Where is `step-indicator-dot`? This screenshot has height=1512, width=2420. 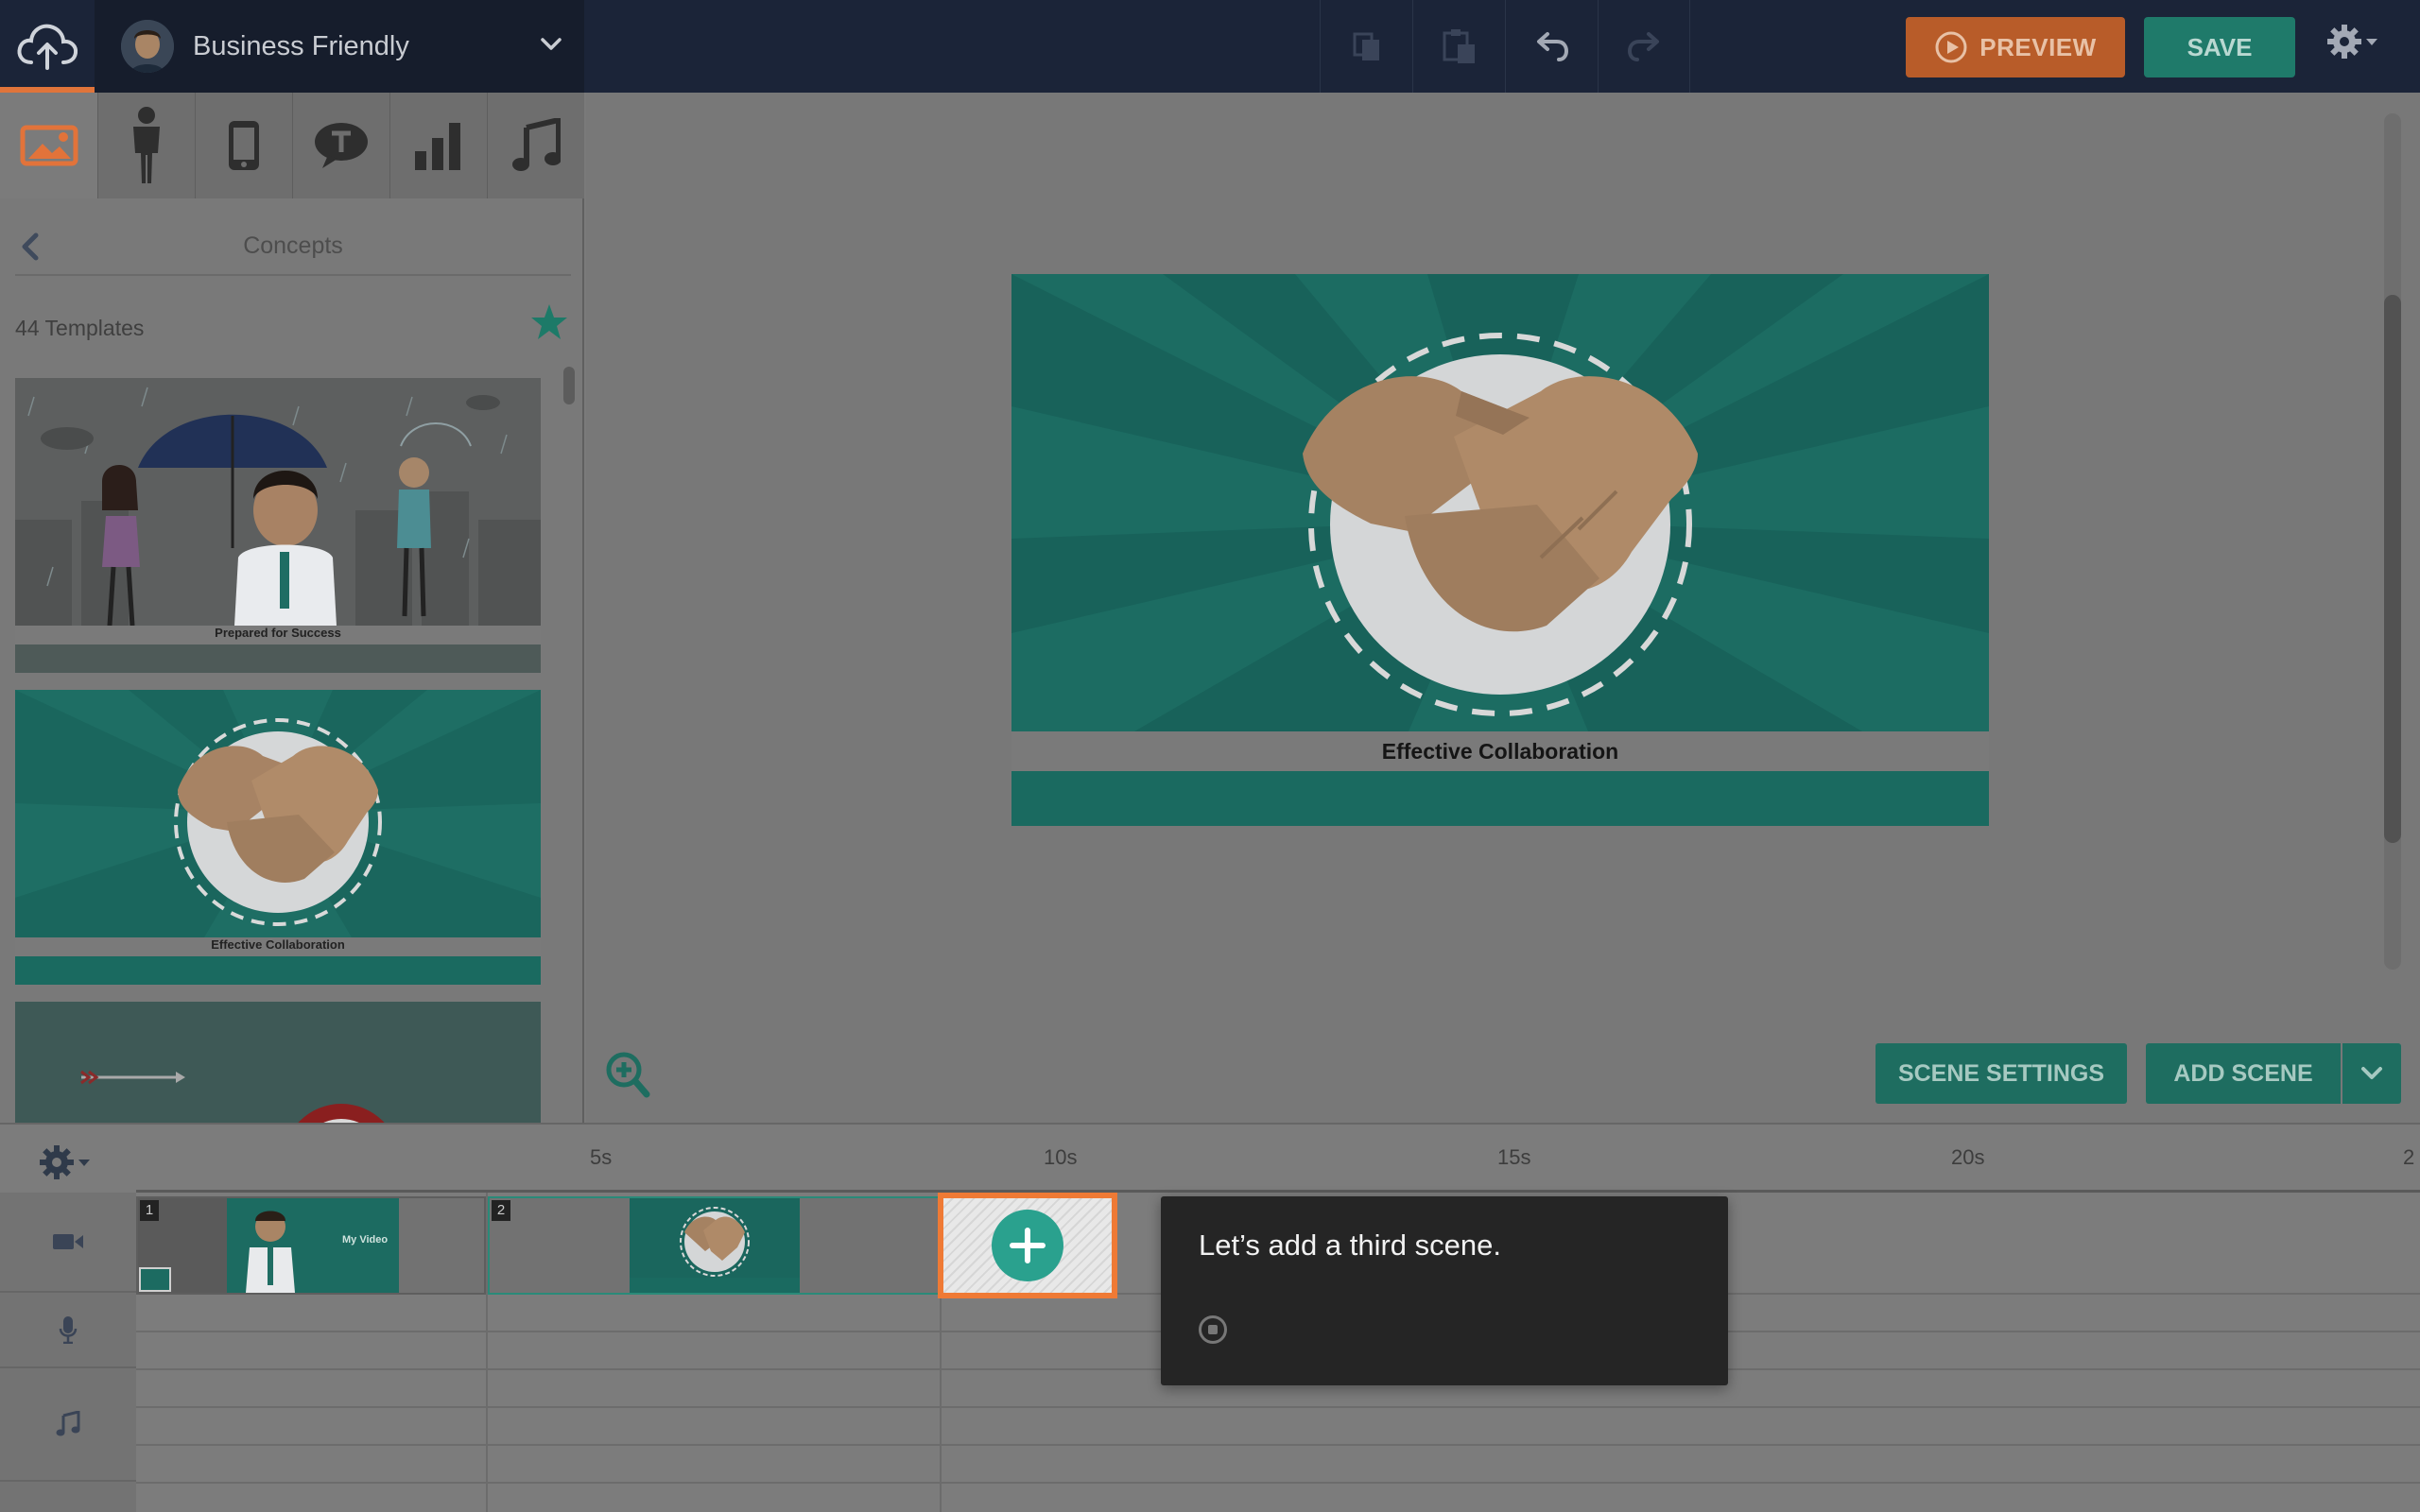
step-indicator-dot is located at coordinates (1213, 1329).